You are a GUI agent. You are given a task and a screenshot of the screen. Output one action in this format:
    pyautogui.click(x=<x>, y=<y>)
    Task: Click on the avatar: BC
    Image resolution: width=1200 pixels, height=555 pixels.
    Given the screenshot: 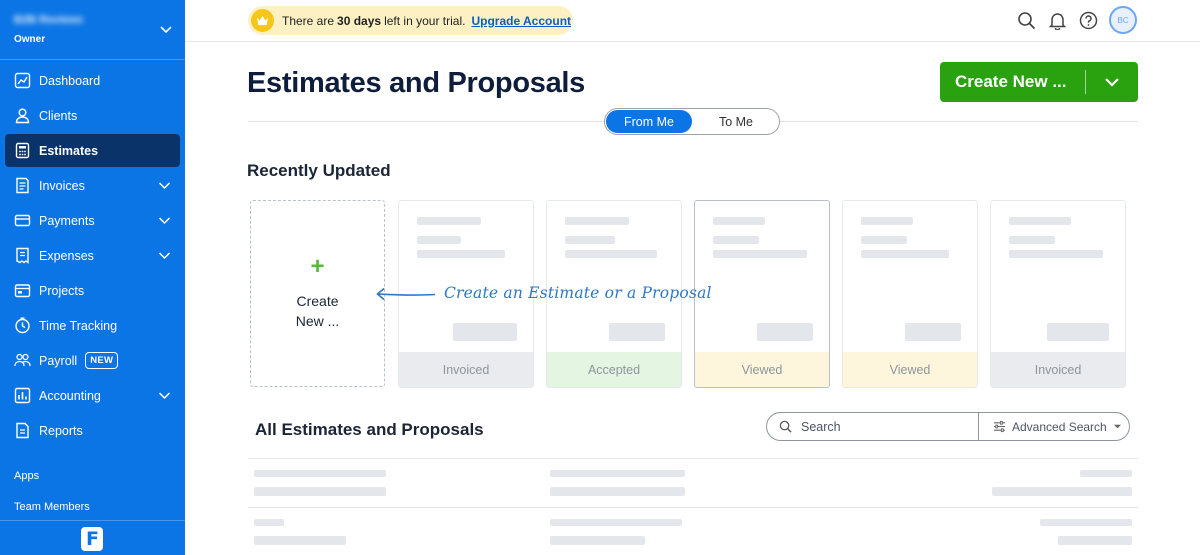 What is the action you would take?
    pyautogui.click(x=1123, y=20)
    